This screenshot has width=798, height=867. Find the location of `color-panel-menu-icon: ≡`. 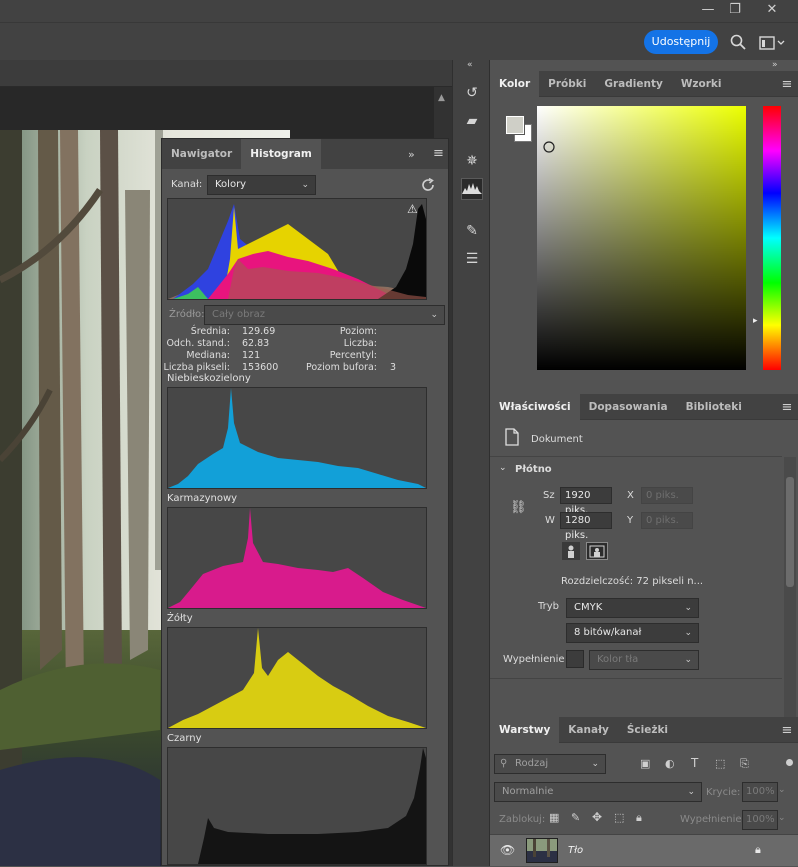

color-panel-menu-icon: ≡ is located at coordinates (787, 85).